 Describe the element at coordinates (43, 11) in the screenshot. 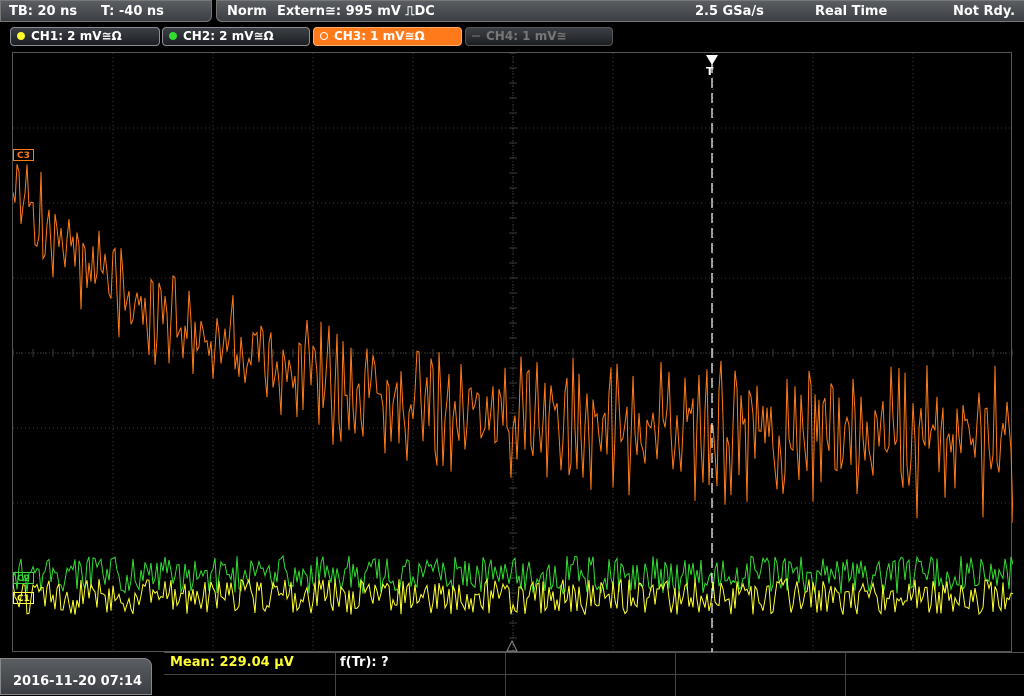

I see `timebase-value: TB: 20 ns` at that location.